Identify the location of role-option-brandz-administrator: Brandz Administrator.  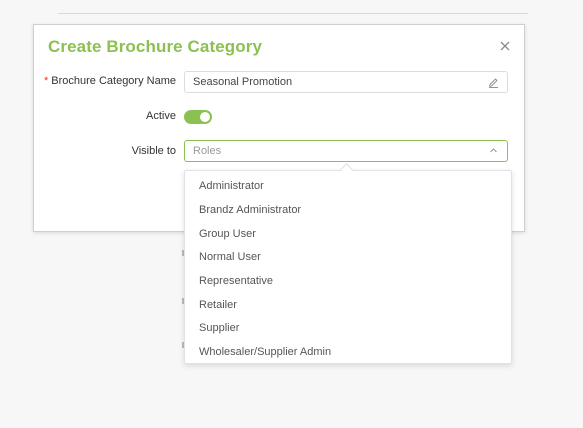
(348, 210).